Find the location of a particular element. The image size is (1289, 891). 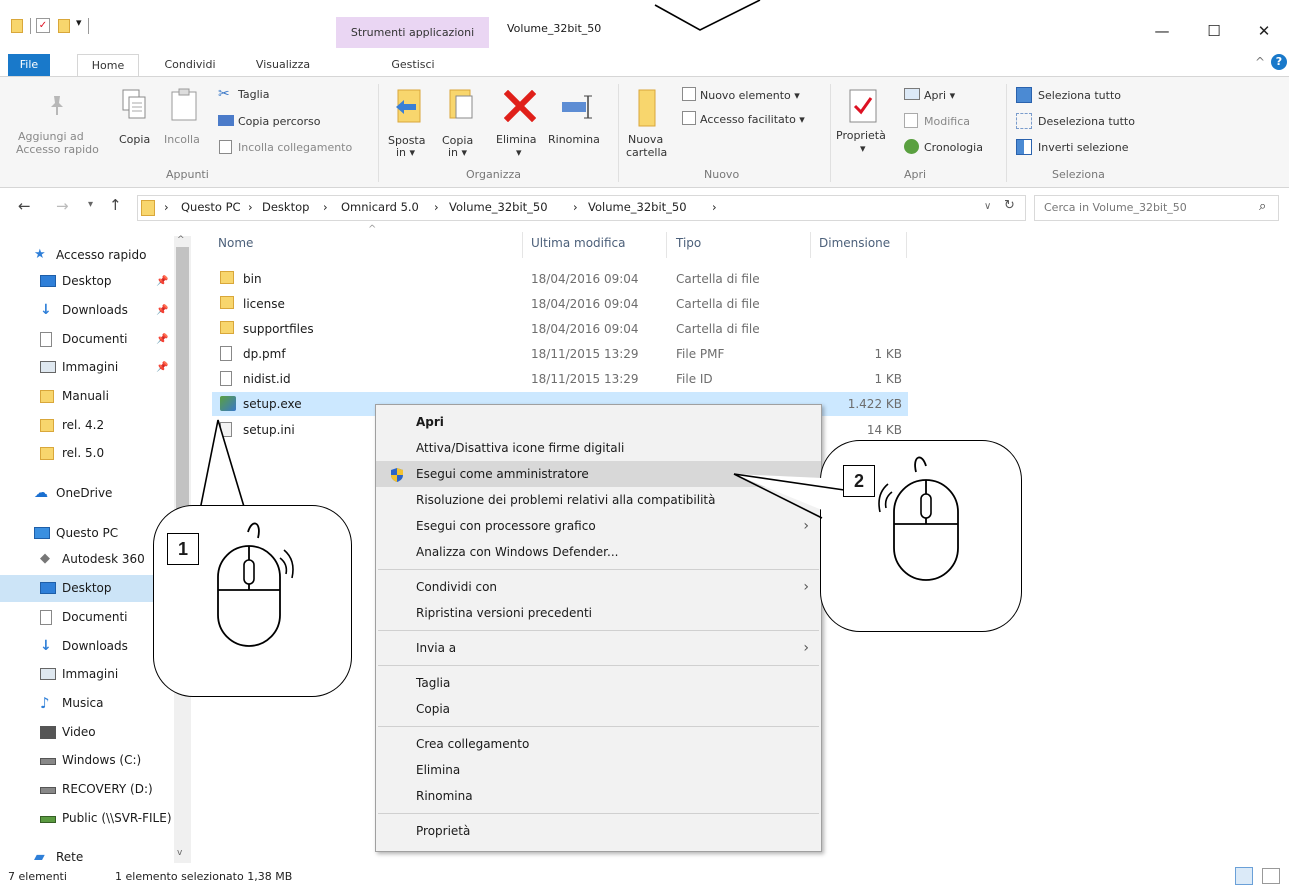

mouse-right-click-icon is located at coordinates (918, 518).